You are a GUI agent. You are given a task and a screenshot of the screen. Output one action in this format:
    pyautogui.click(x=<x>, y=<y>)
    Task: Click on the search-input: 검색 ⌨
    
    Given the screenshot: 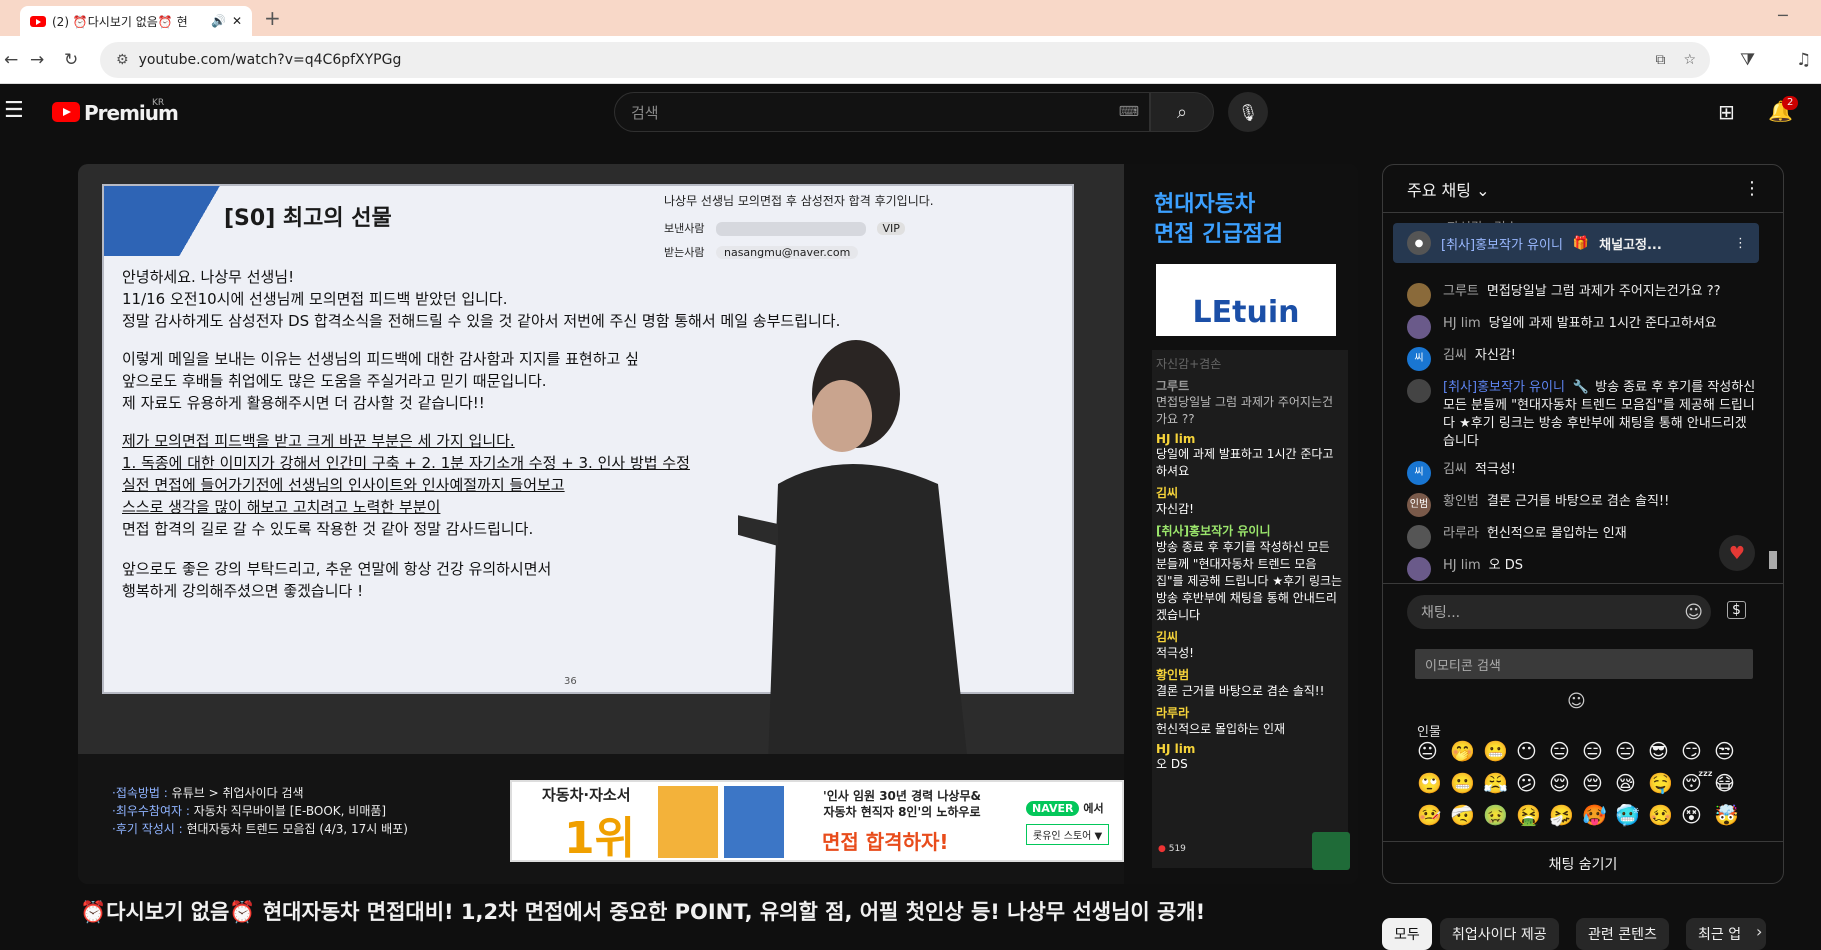 What is the action you would take?
    pyautogui.click(x=882, y=112)
    